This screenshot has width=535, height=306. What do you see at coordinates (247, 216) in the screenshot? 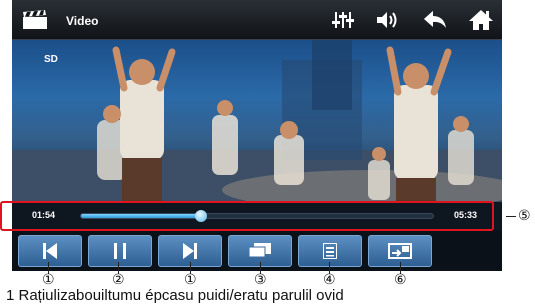
I see `progress-callout-box` at bounding box center [247, 216].